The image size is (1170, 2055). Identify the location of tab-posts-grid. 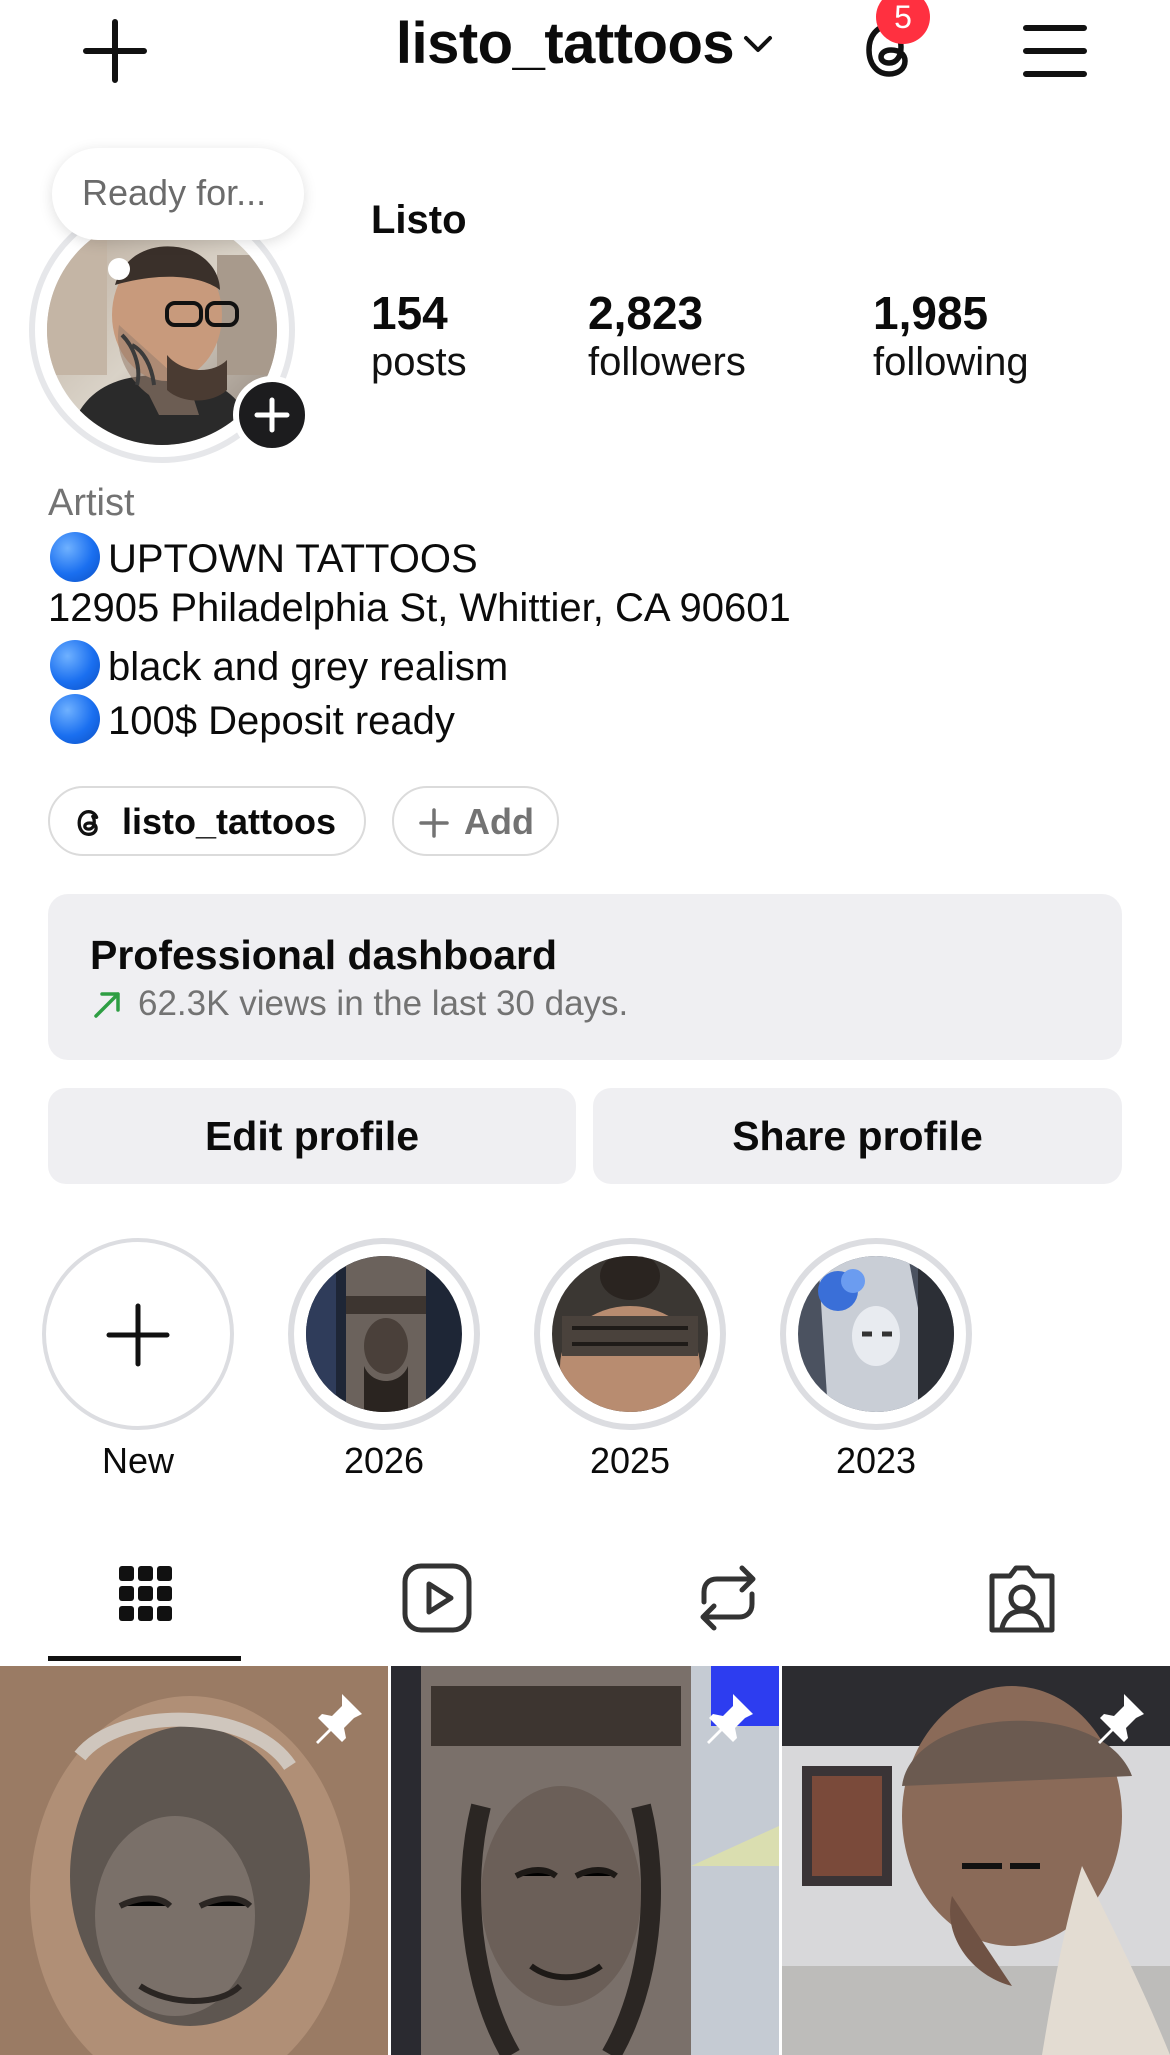
(145, 1598).